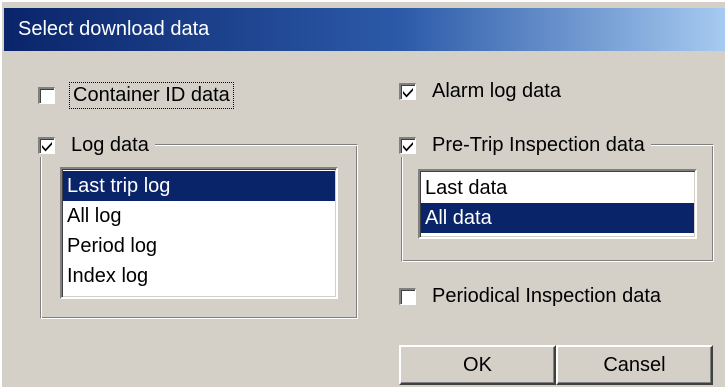 The width and height of the screenshot is (725, 387). I want to click on container-id-checkbox-row: Container ID data, so click(136, 95).